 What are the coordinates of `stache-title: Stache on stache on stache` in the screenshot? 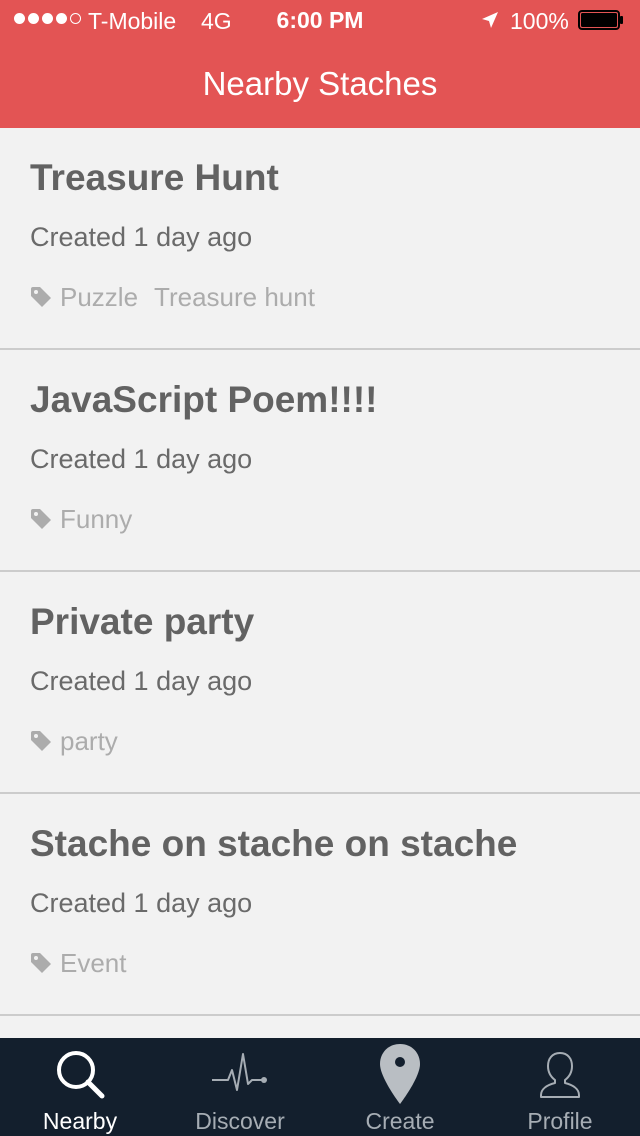 It's located at (274, 843).